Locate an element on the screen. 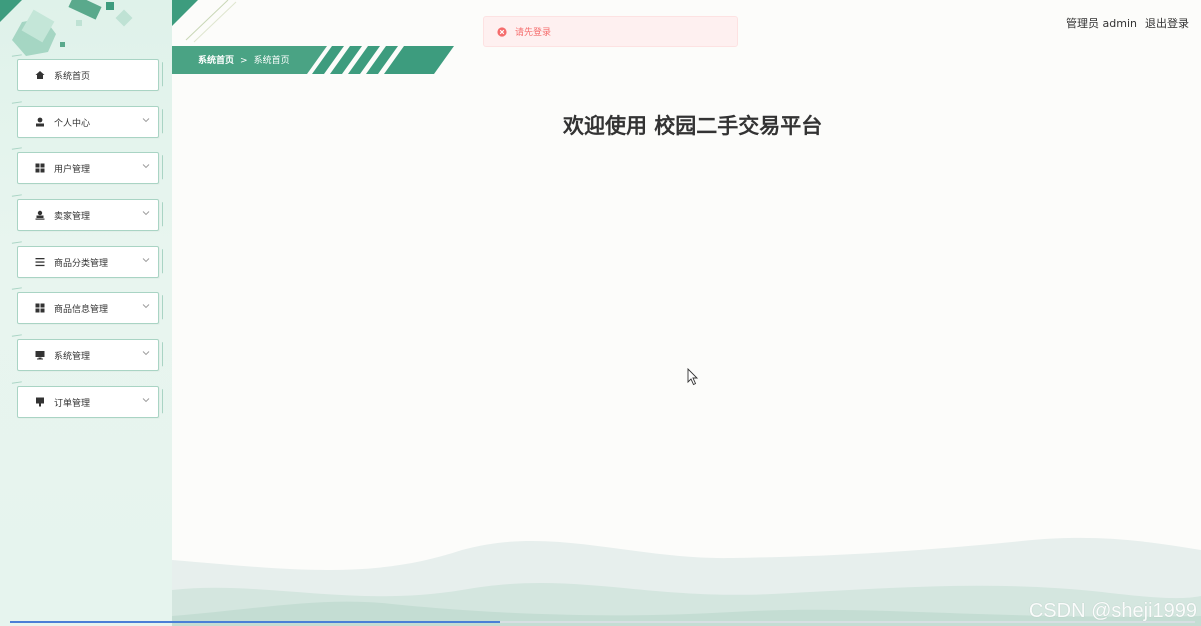  sidebar-item-label: 用户管理 is located at coordinates (72, 169).